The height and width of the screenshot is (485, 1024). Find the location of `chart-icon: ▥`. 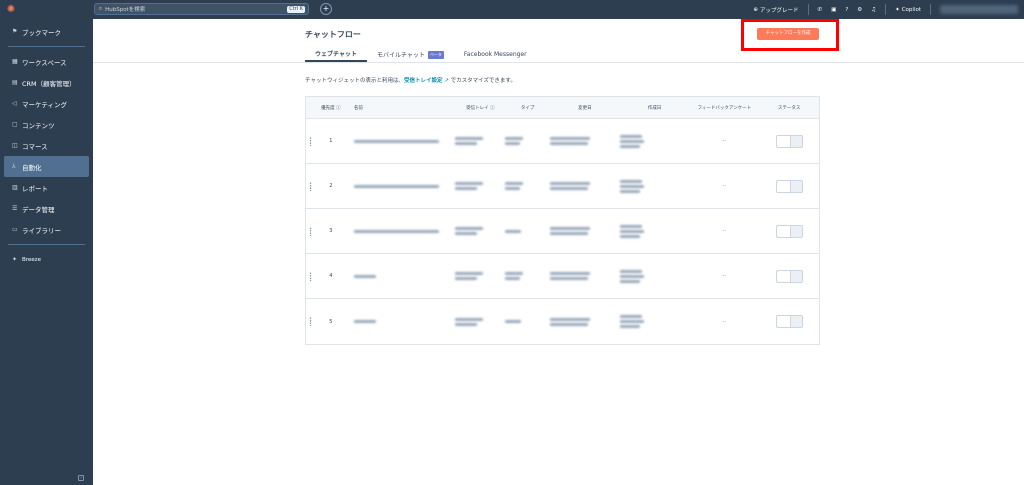

chart-icon: ▥ is located at coordinates (15, 187).